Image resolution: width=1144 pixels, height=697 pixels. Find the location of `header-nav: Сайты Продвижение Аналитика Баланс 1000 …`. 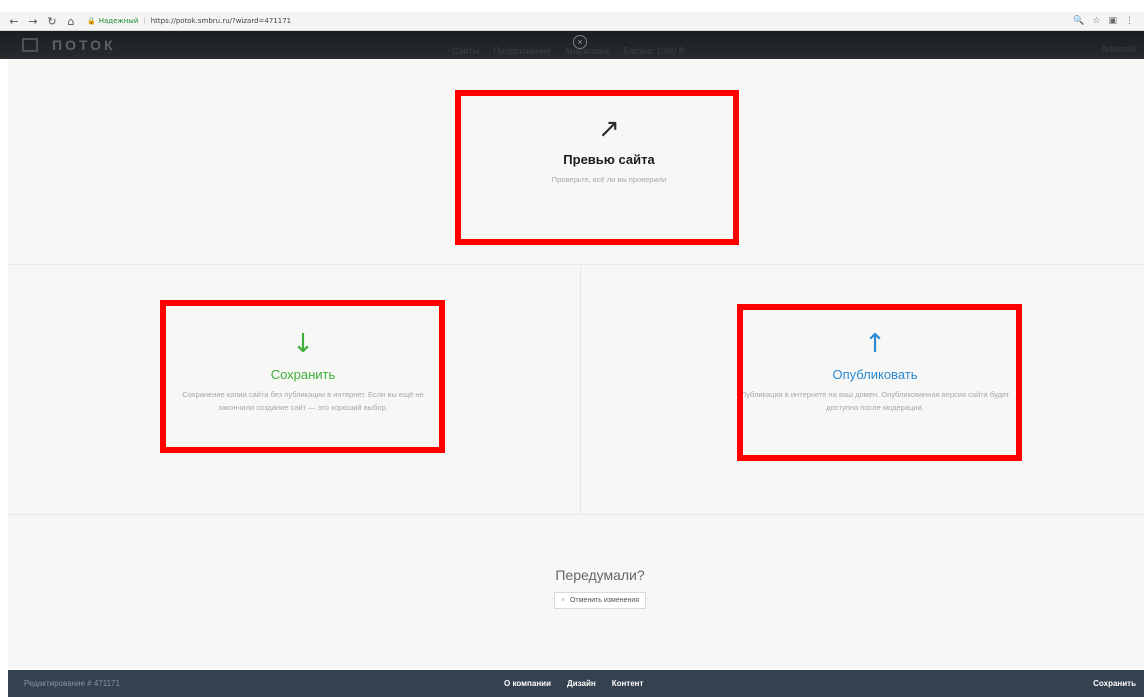

header-nav: Сайты Продвижение Аналитика Баланс 1000 … is located at coordinates (568, 45).